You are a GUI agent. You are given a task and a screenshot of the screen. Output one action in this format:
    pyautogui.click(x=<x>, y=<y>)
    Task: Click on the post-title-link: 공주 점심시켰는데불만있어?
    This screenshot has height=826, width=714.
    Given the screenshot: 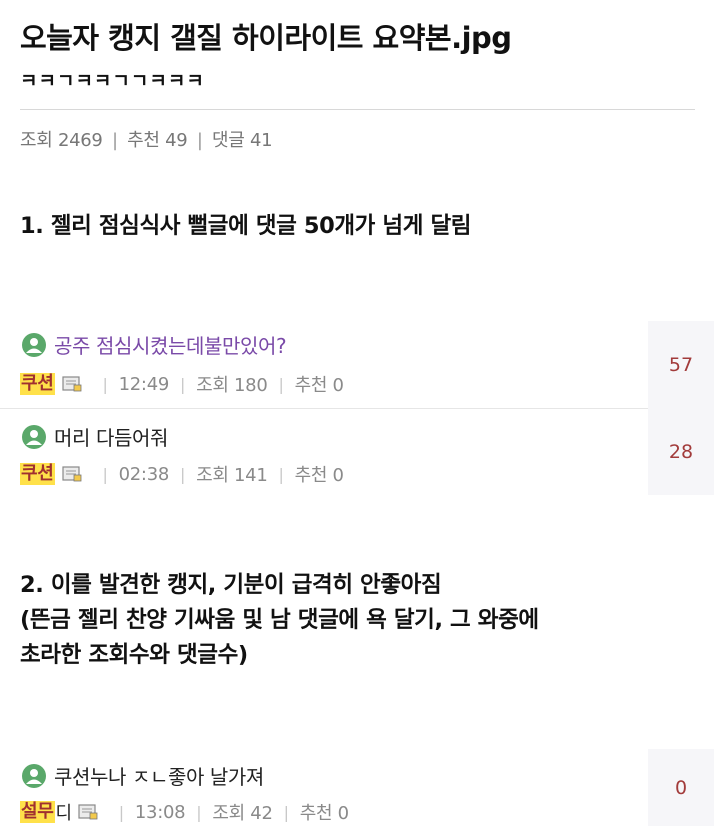 What is the action you would take?
    pyautogui.click(x=154, y=344)
    